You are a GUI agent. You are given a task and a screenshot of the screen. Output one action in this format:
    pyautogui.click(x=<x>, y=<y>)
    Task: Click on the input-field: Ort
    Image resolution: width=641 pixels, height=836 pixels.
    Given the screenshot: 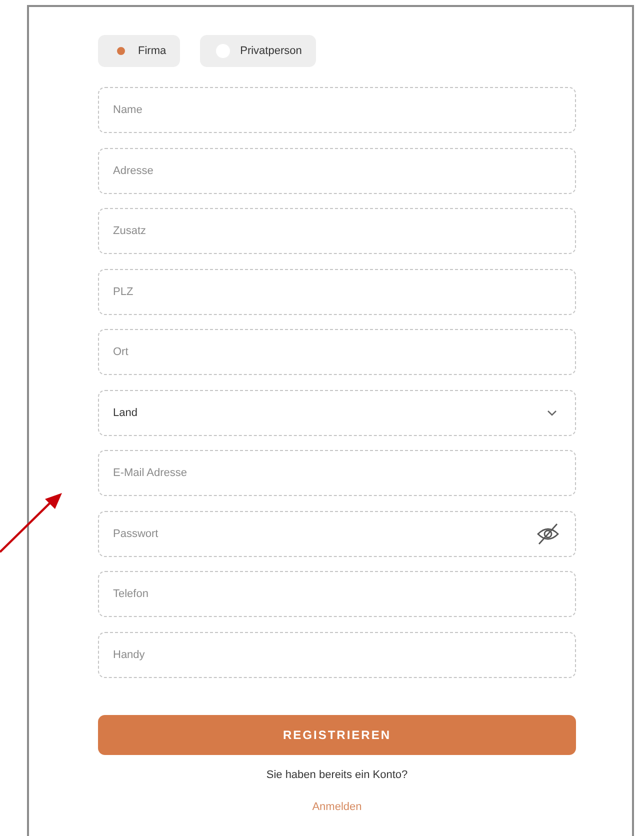 What is the action you would take?
    pyautogui.click(x=337, y=352)
    